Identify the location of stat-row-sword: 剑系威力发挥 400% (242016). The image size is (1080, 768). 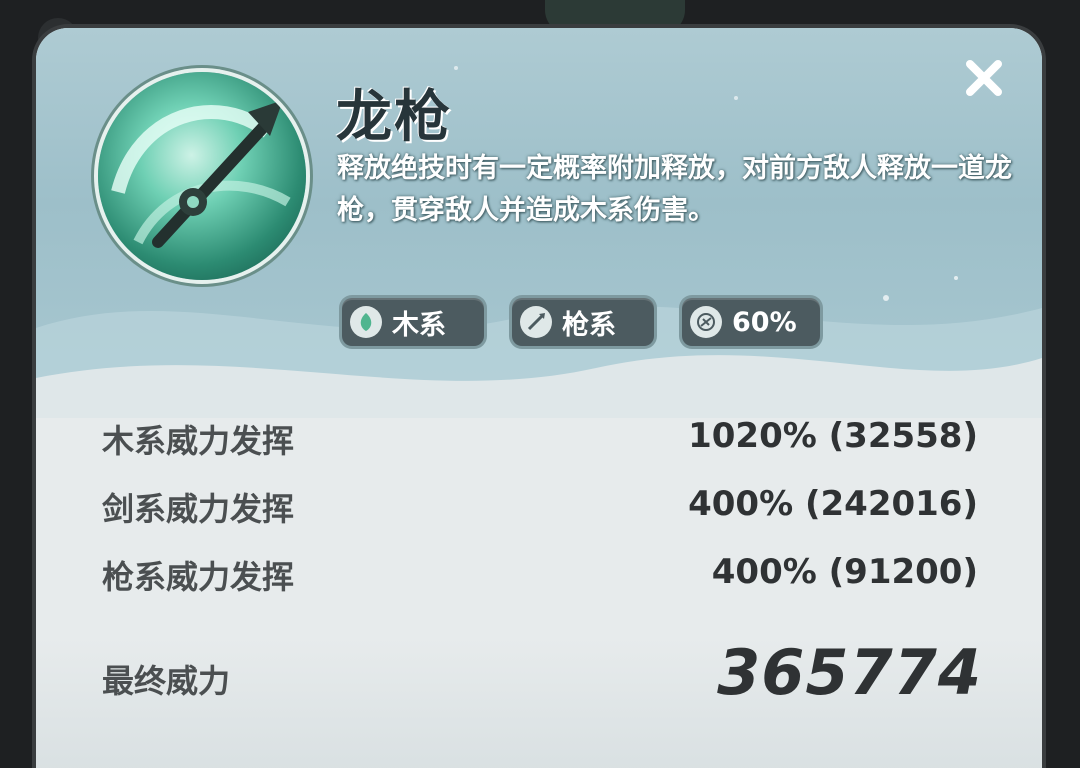
(540, 509).